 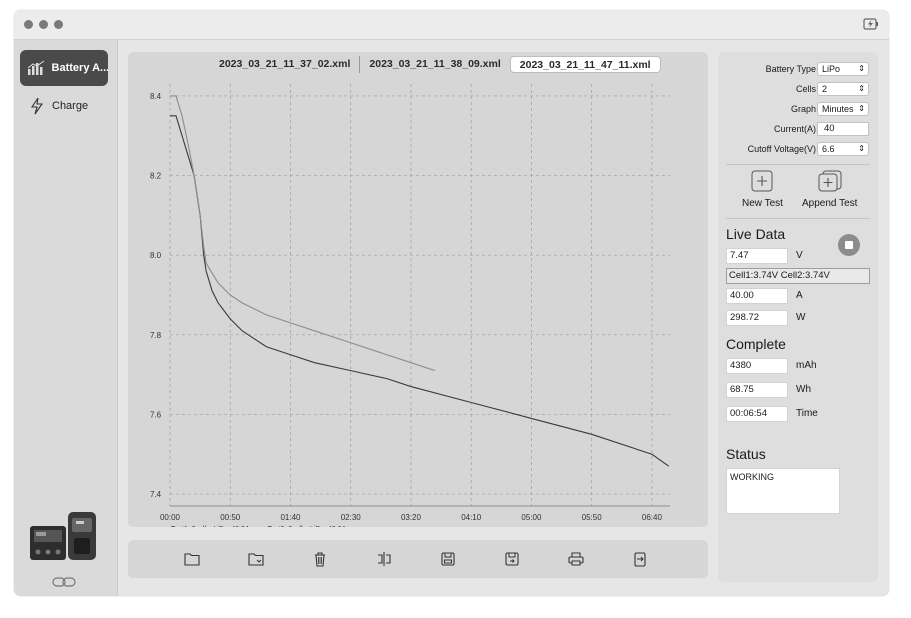 I want to click on sidebar-item-charge: Charge, so click(x=64, y=106).